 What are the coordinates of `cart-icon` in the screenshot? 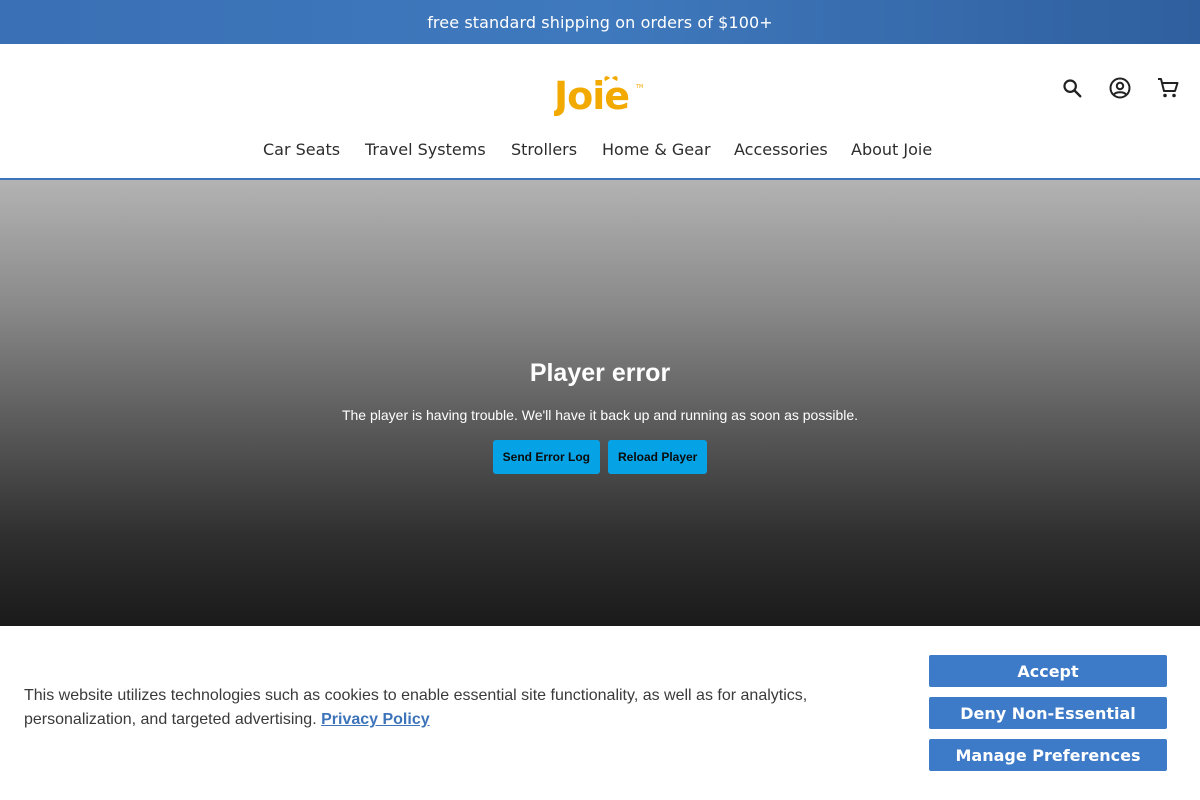 It's located at (1168, 88).